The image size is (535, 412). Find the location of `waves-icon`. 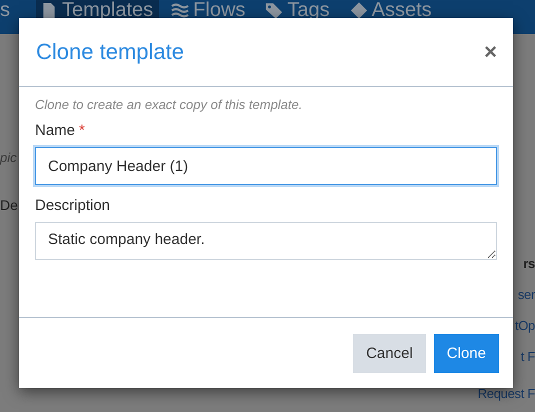

waves-icon is located at coordinates (180, 10).